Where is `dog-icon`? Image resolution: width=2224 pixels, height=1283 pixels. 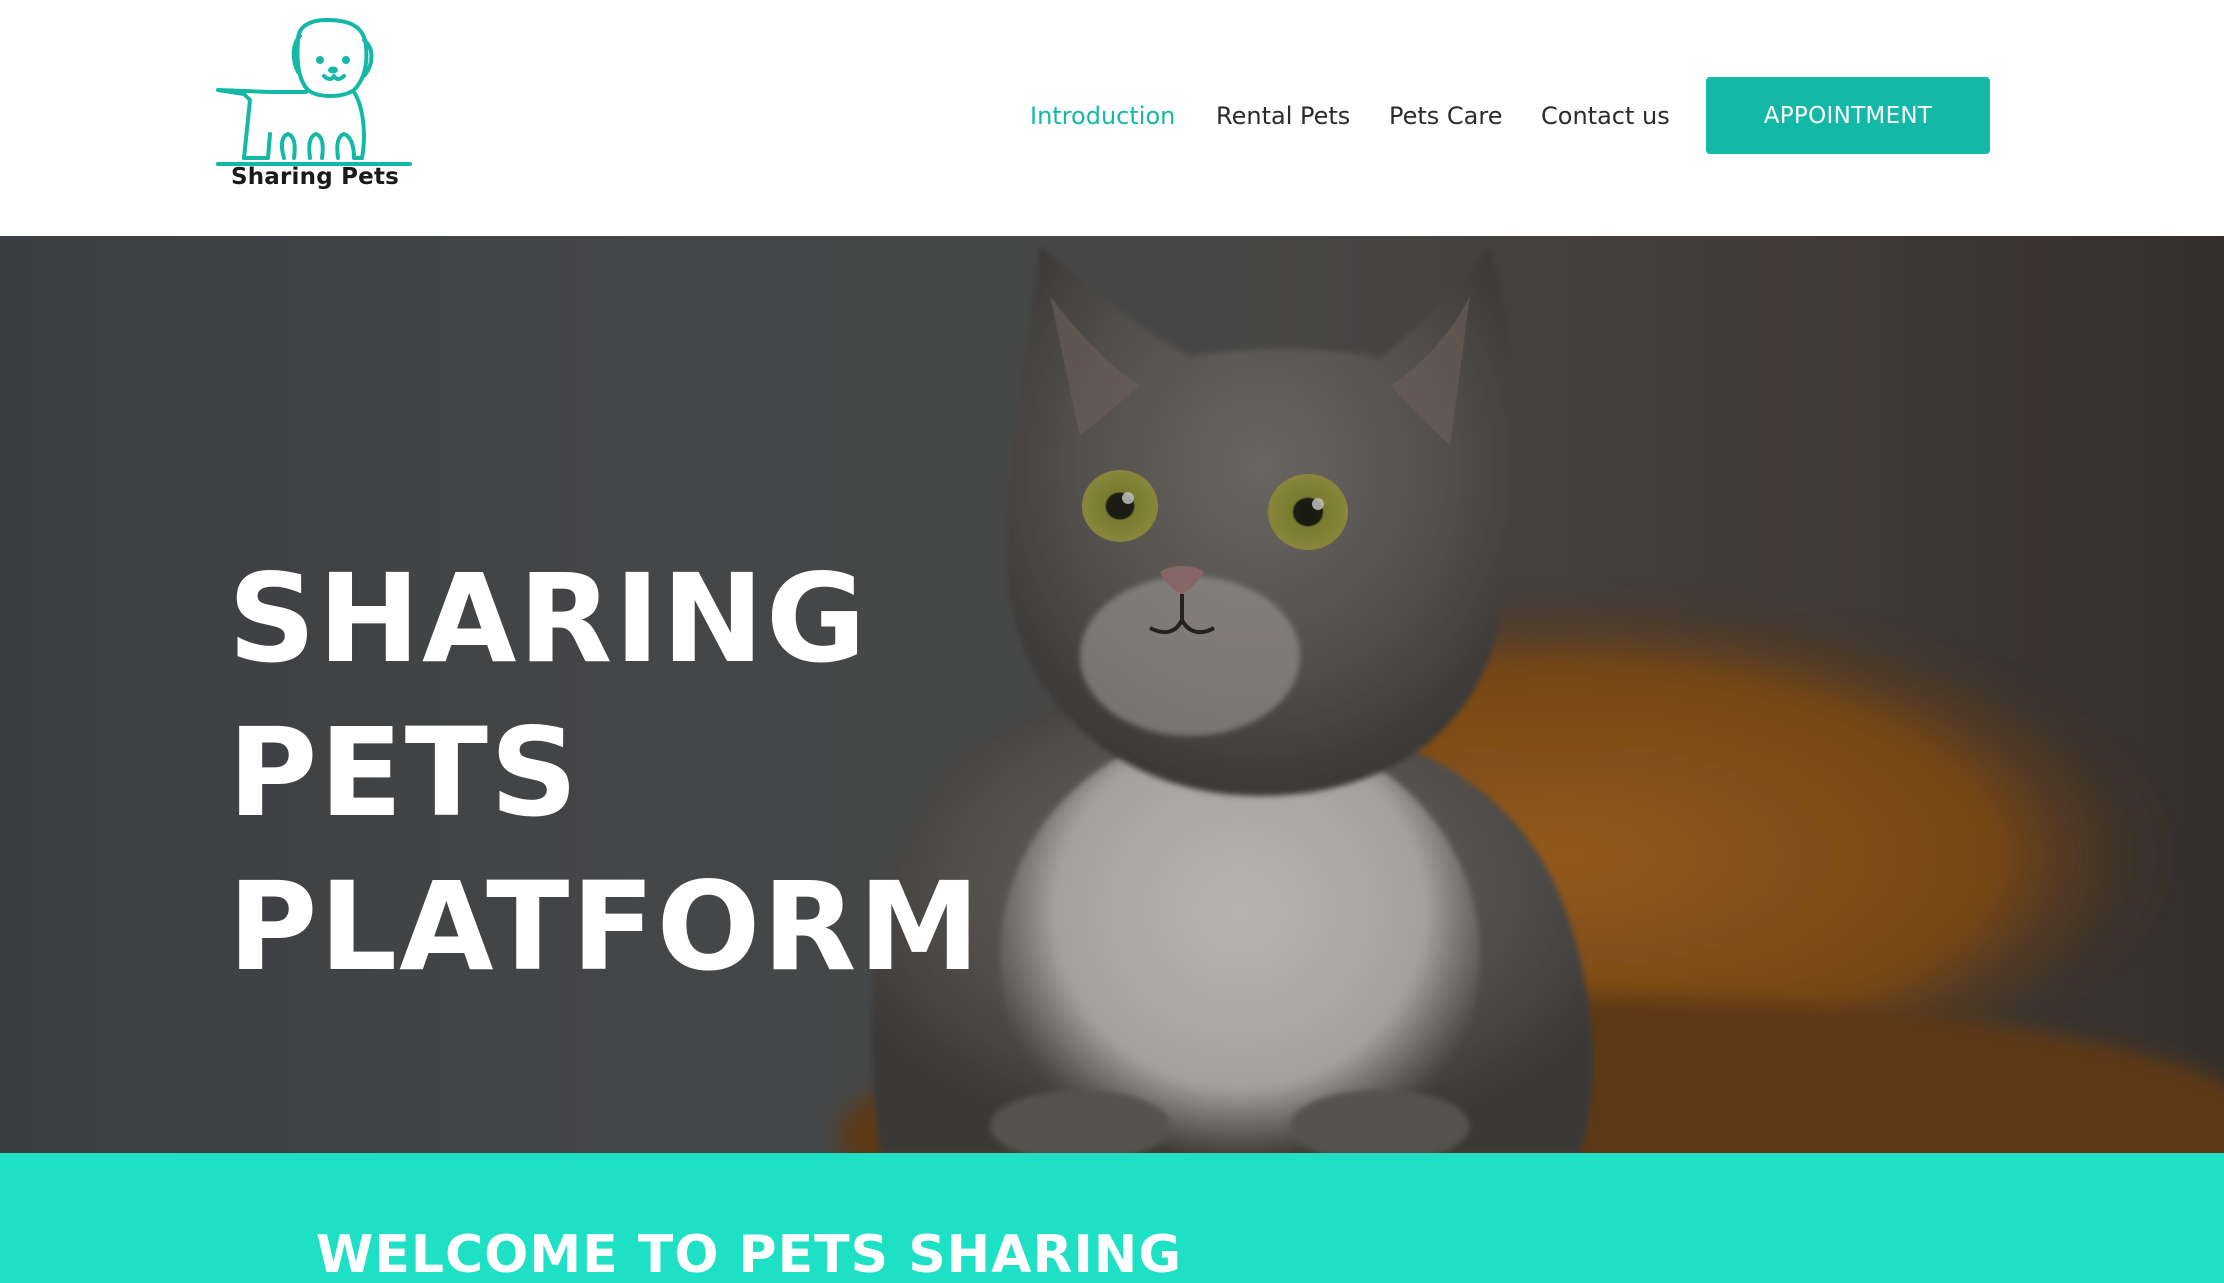
dog-icon is located at coordinates (314, 92).